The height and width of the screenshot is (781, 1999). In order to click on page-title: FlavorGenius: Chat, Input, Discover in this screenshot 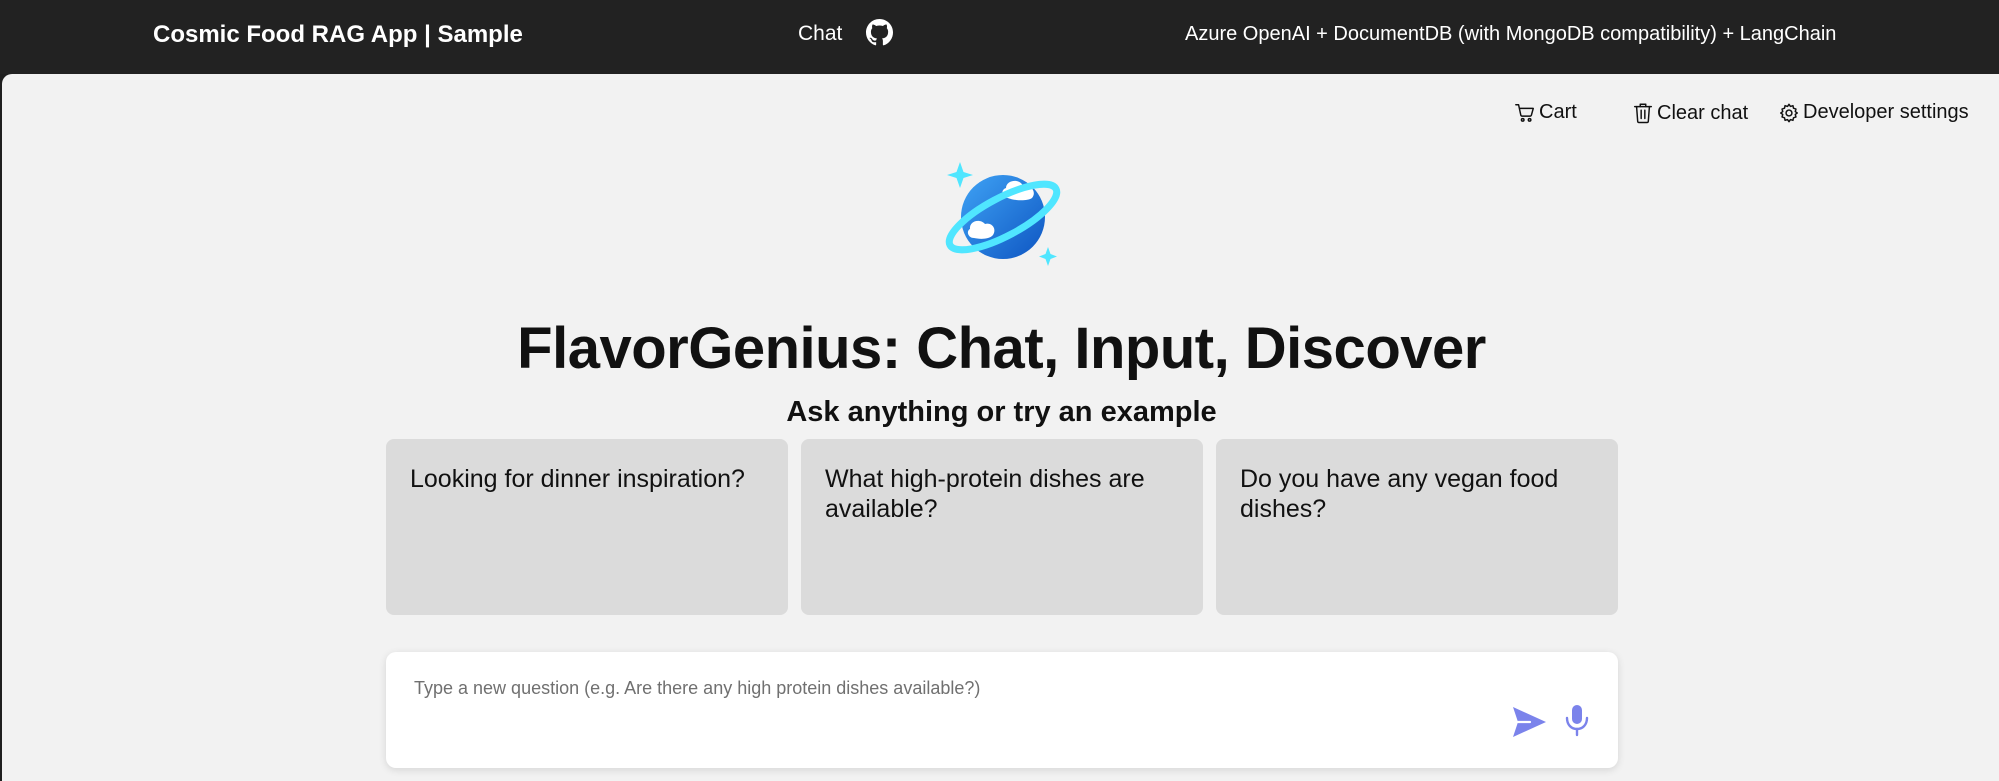, I will do `click(1001, 348)`.